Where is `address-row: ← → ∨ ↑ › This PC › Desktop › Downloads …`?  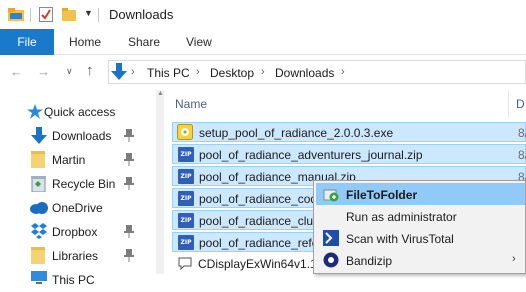
address-row: ← → ∨ ↑ › This PC › Desktop › Downloads … is located at coordinates (263, 72).